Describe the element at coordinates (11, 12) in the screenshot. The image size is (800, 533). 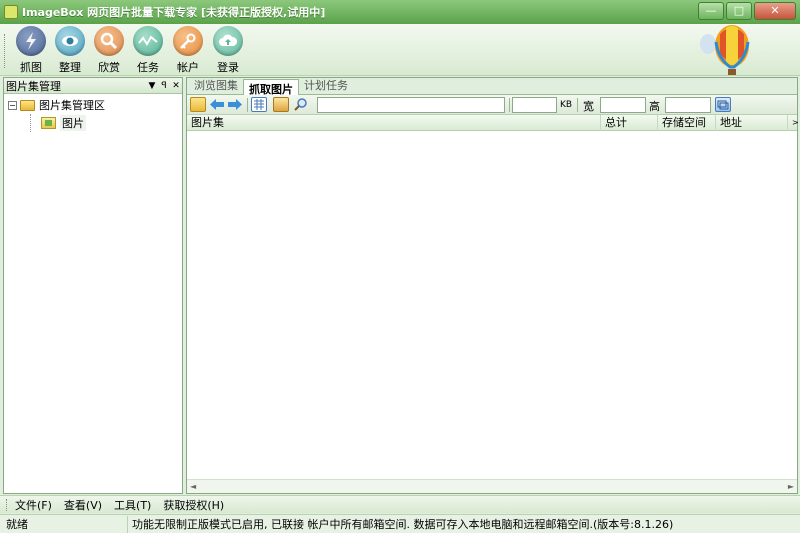
I see `app-cube-icon` at that location.